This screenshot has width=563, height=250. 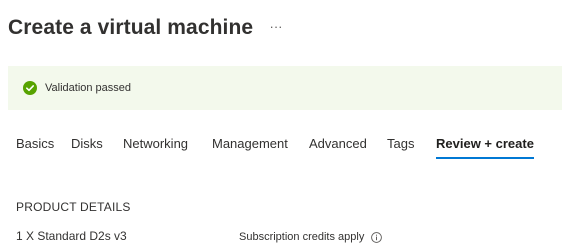 What do you see at coordinates (377, 237) in the screenshot?
I see `info-icon` at bounding box center [377, 237].